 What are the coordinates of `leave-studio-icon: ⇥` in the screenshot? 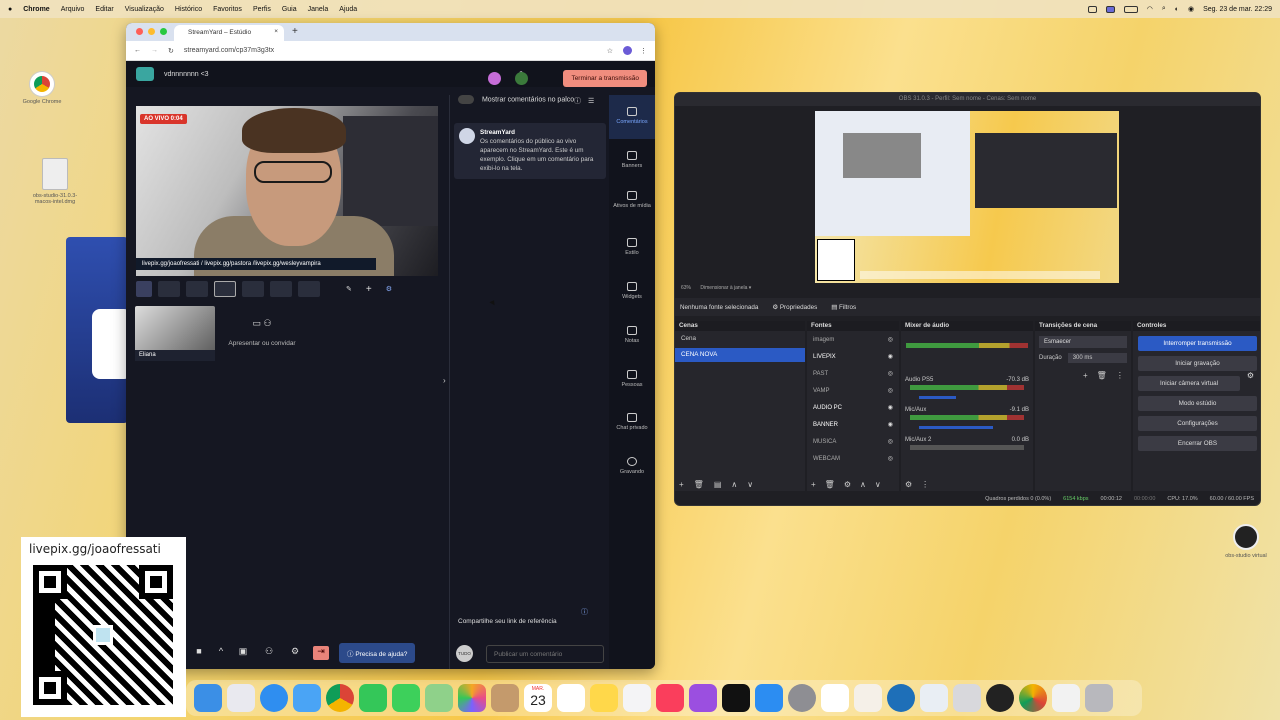 It's located at (321, 653).